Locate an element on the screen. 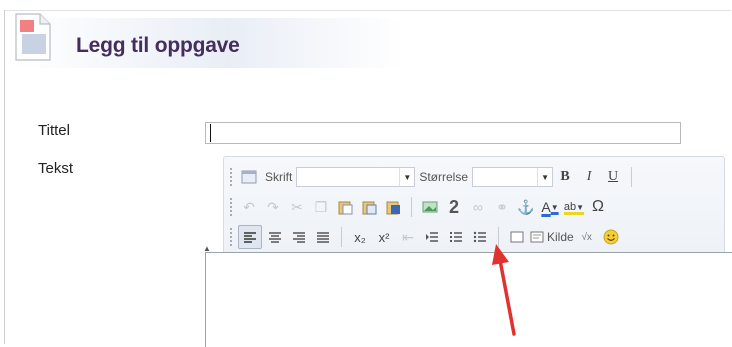  superscript-button: x² is located at coordinates (384, 237).